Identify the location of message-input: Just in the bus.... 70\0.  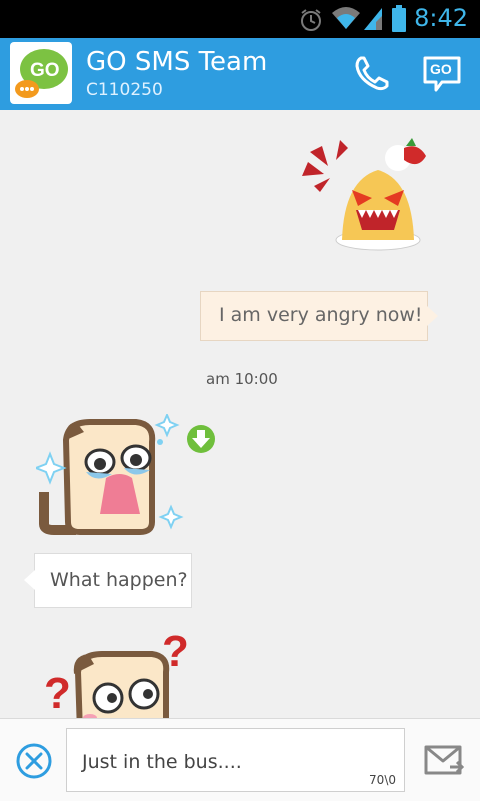
(235, 760).